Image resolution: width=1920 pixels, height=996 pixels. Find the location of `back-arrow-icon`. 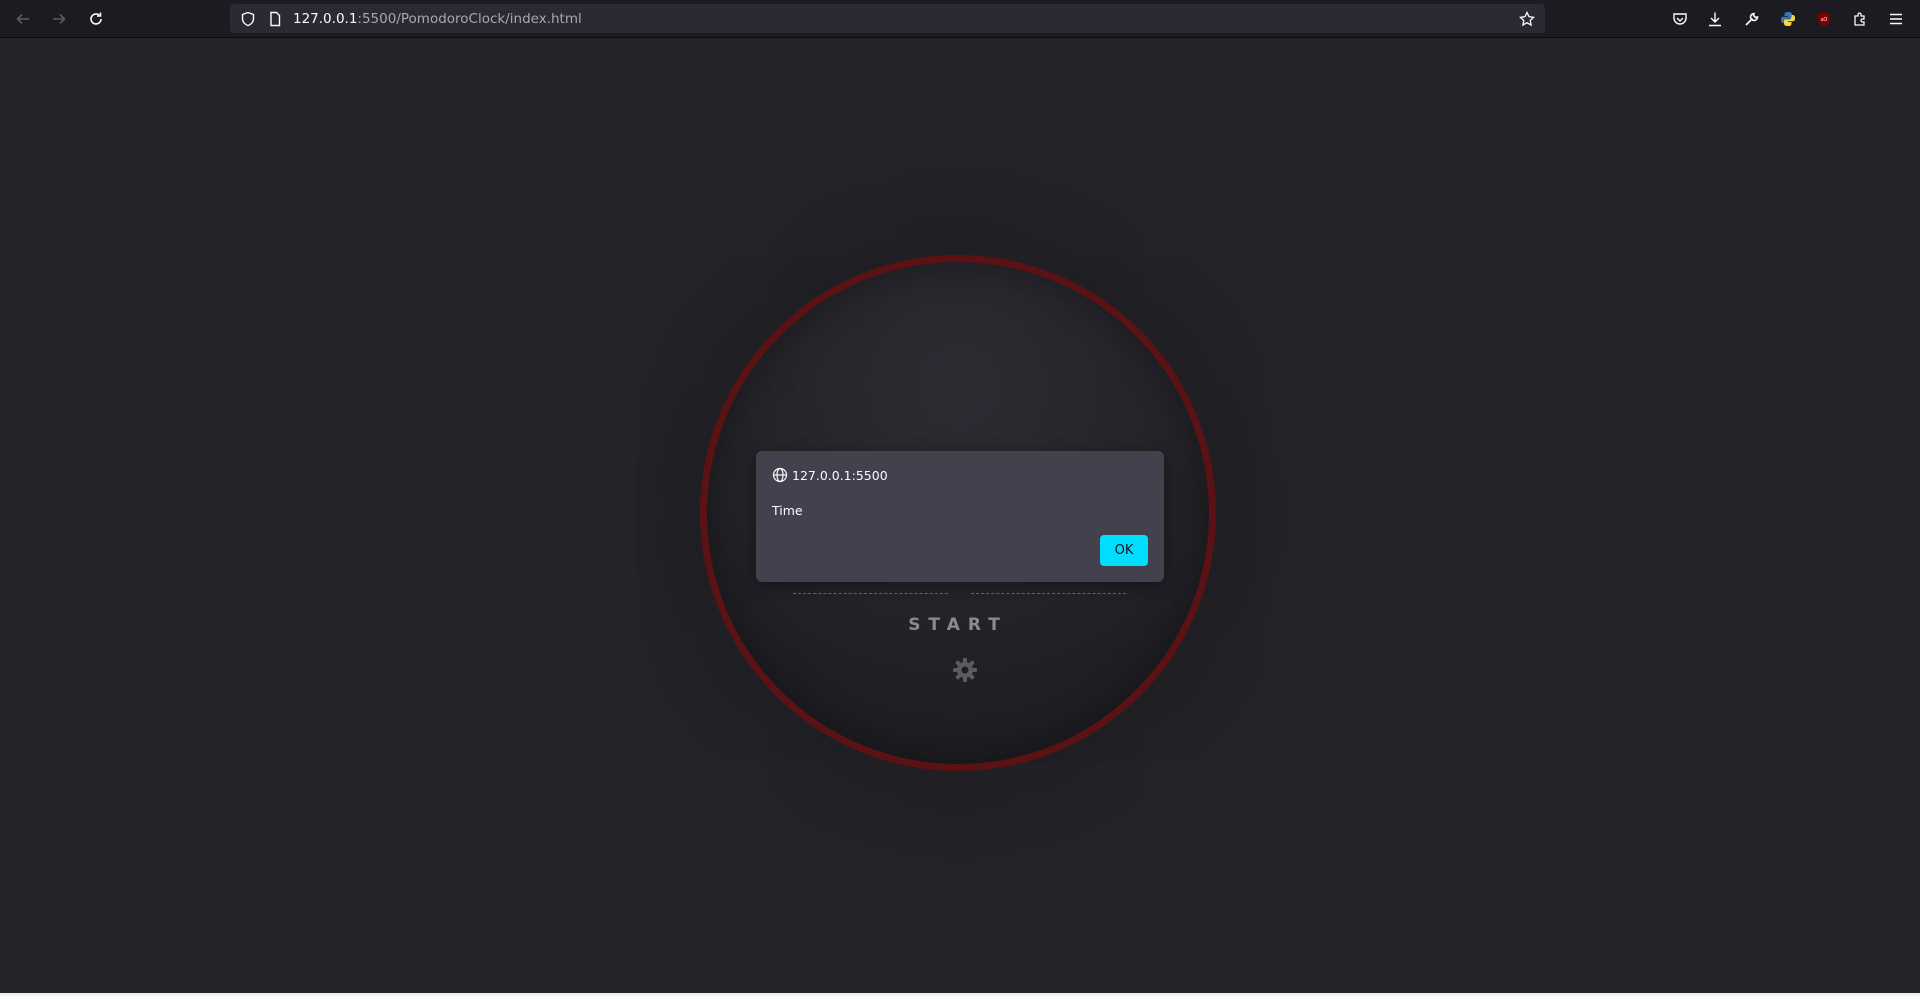

back-arrow-icon is located at coordinates (22, 19).